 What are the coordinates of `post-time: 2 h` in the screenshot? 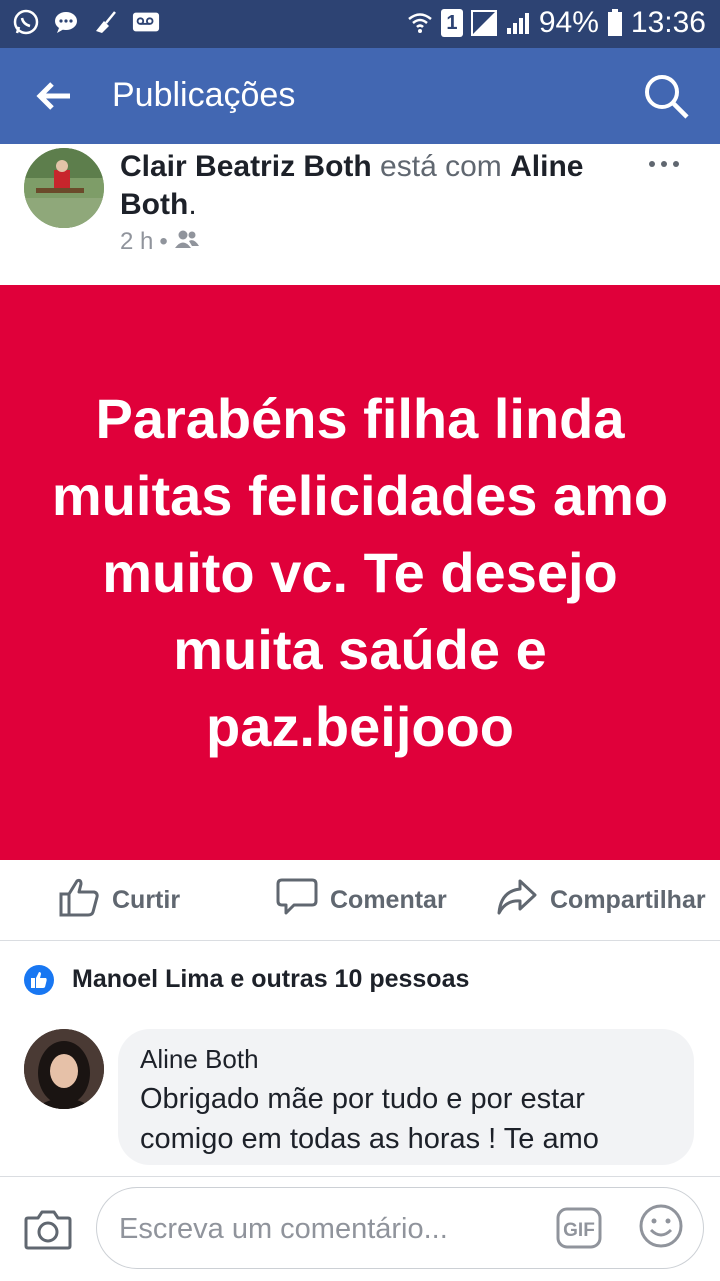 It's located at (136, 242).